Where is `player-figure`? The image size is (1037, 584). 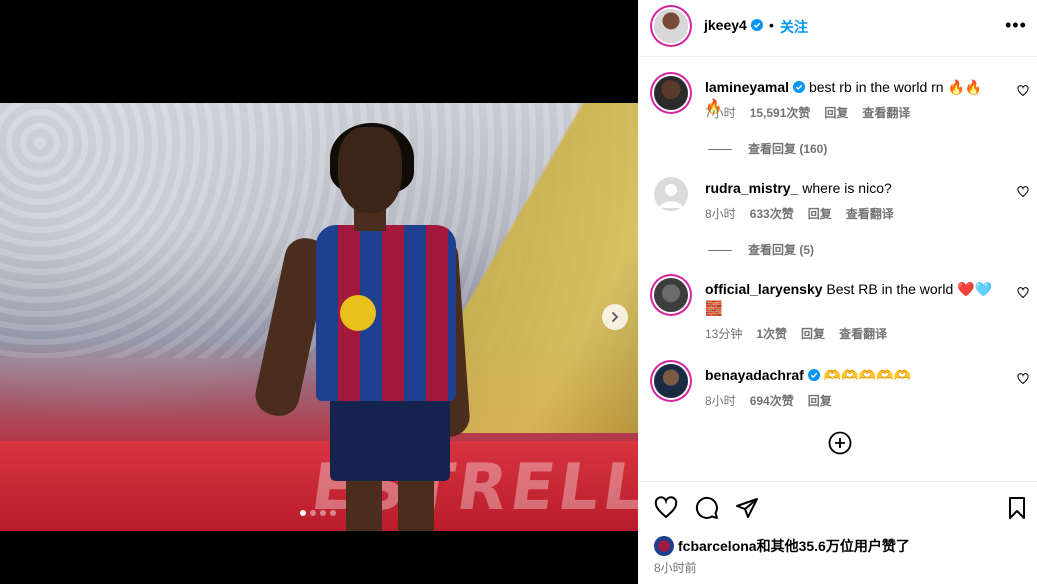
player-figure is located at coordinates (360, 327).